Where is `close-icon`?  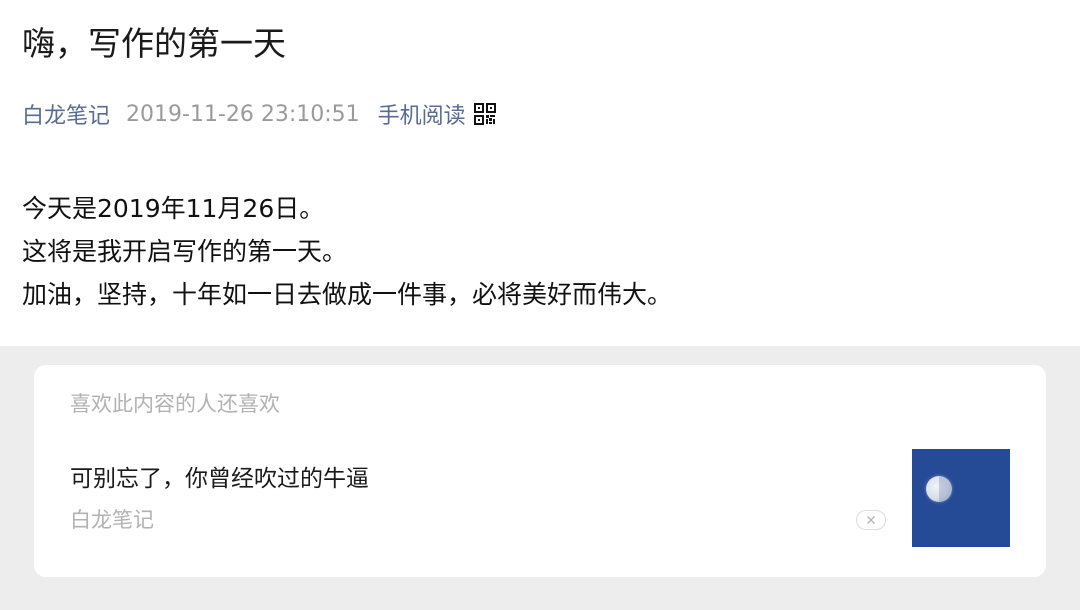 close-icon is located at coordinates (871, 520).